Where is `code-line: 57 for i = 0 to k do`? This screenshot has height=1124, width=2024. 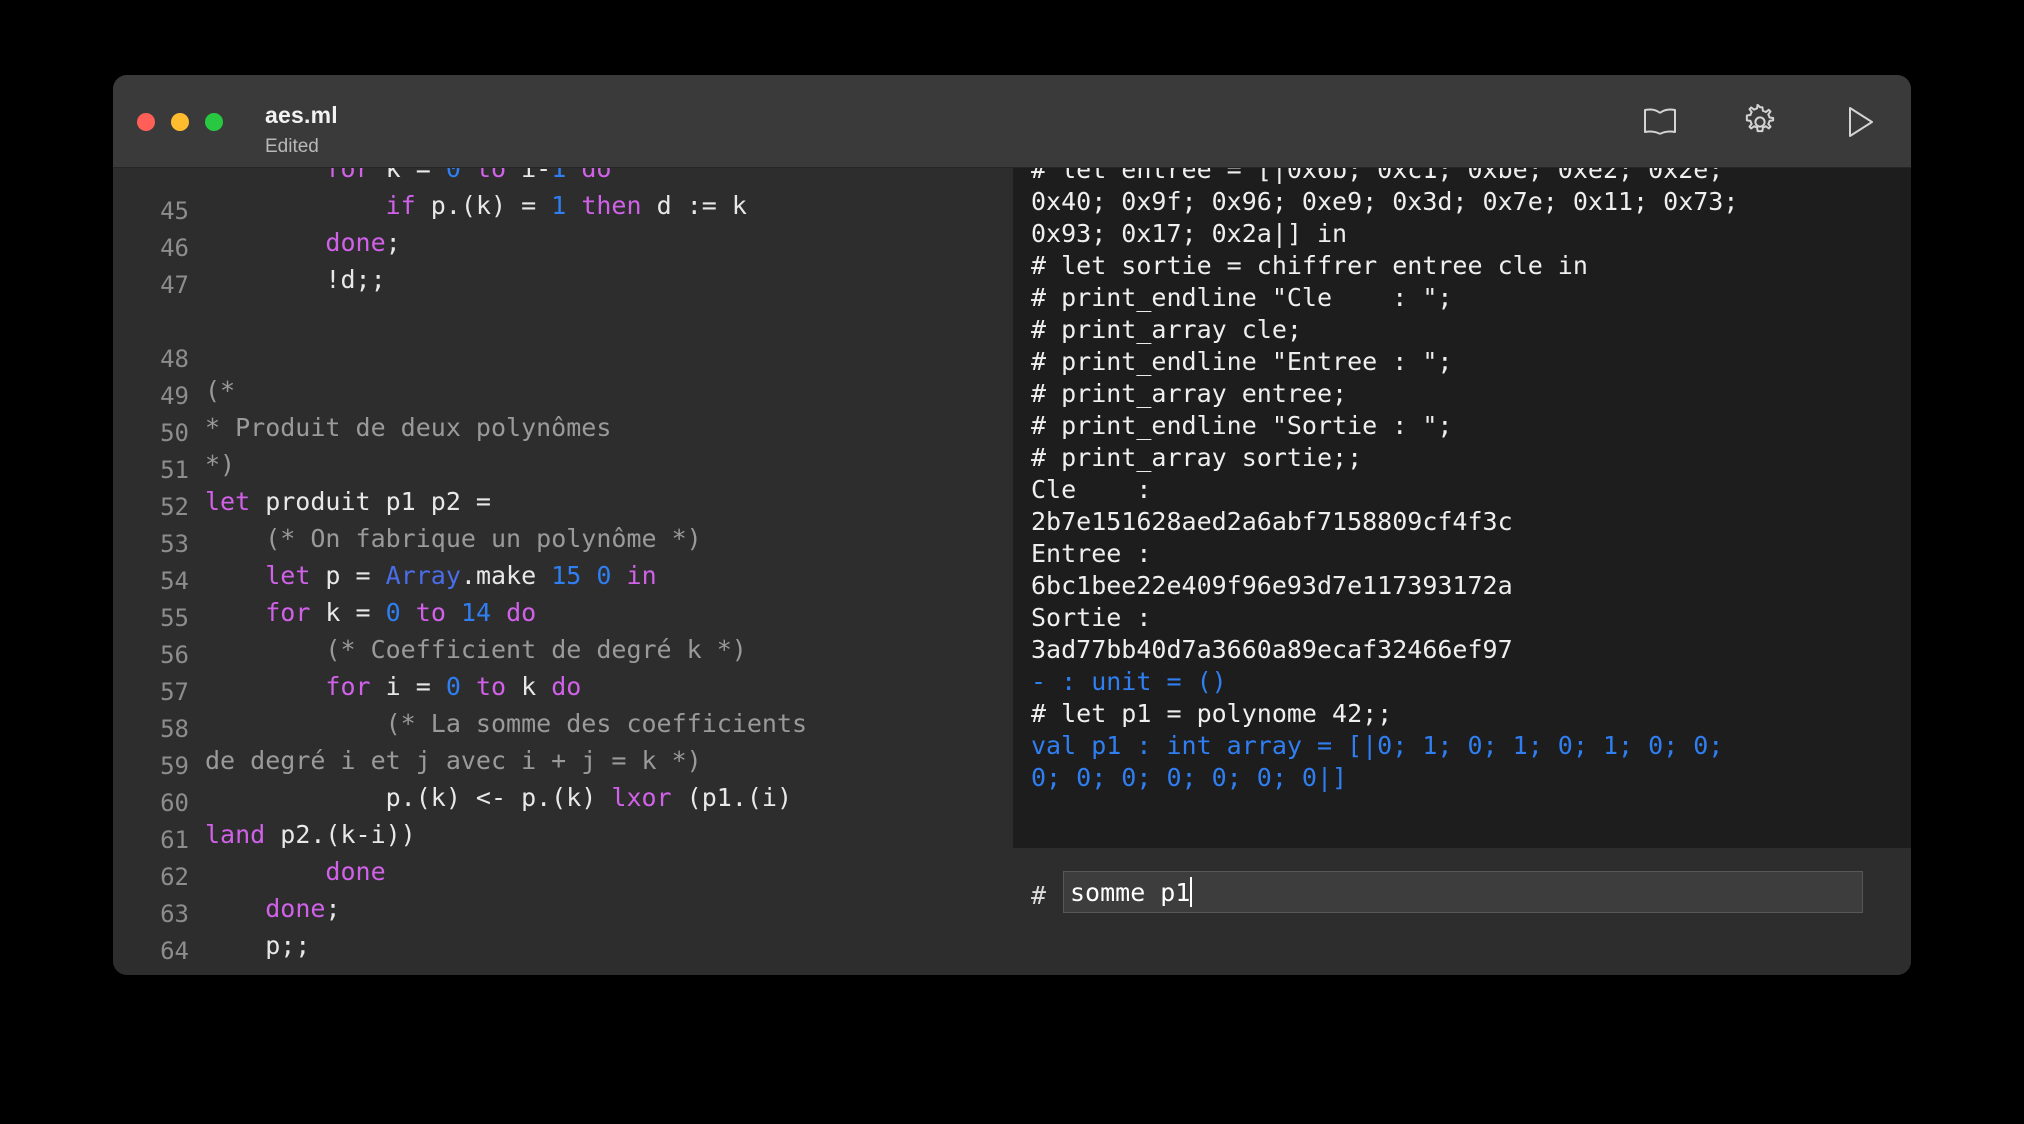
code-line: 57 for i = 0 to k do is located at coordinates (563, 687).